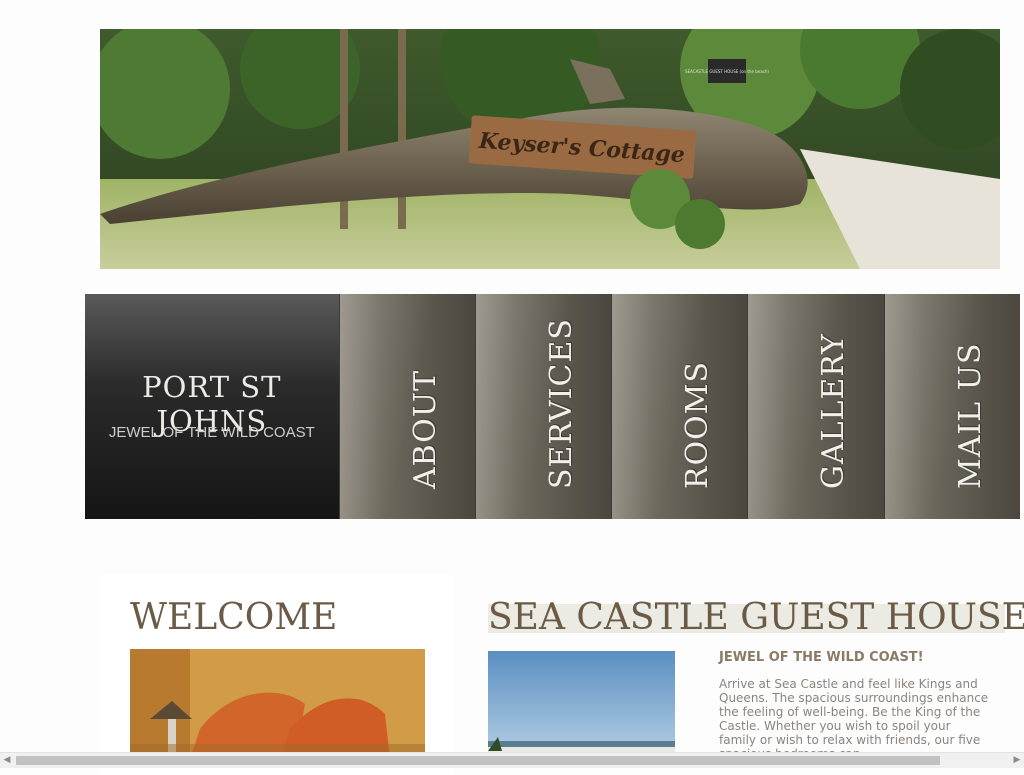 This screenshot has height=775, width=1024. Describe the element at coordinates (756, 617) in the screenshot. I see `guest-house-heading: SEA CASTLE GUEST HOUSE` at that location.